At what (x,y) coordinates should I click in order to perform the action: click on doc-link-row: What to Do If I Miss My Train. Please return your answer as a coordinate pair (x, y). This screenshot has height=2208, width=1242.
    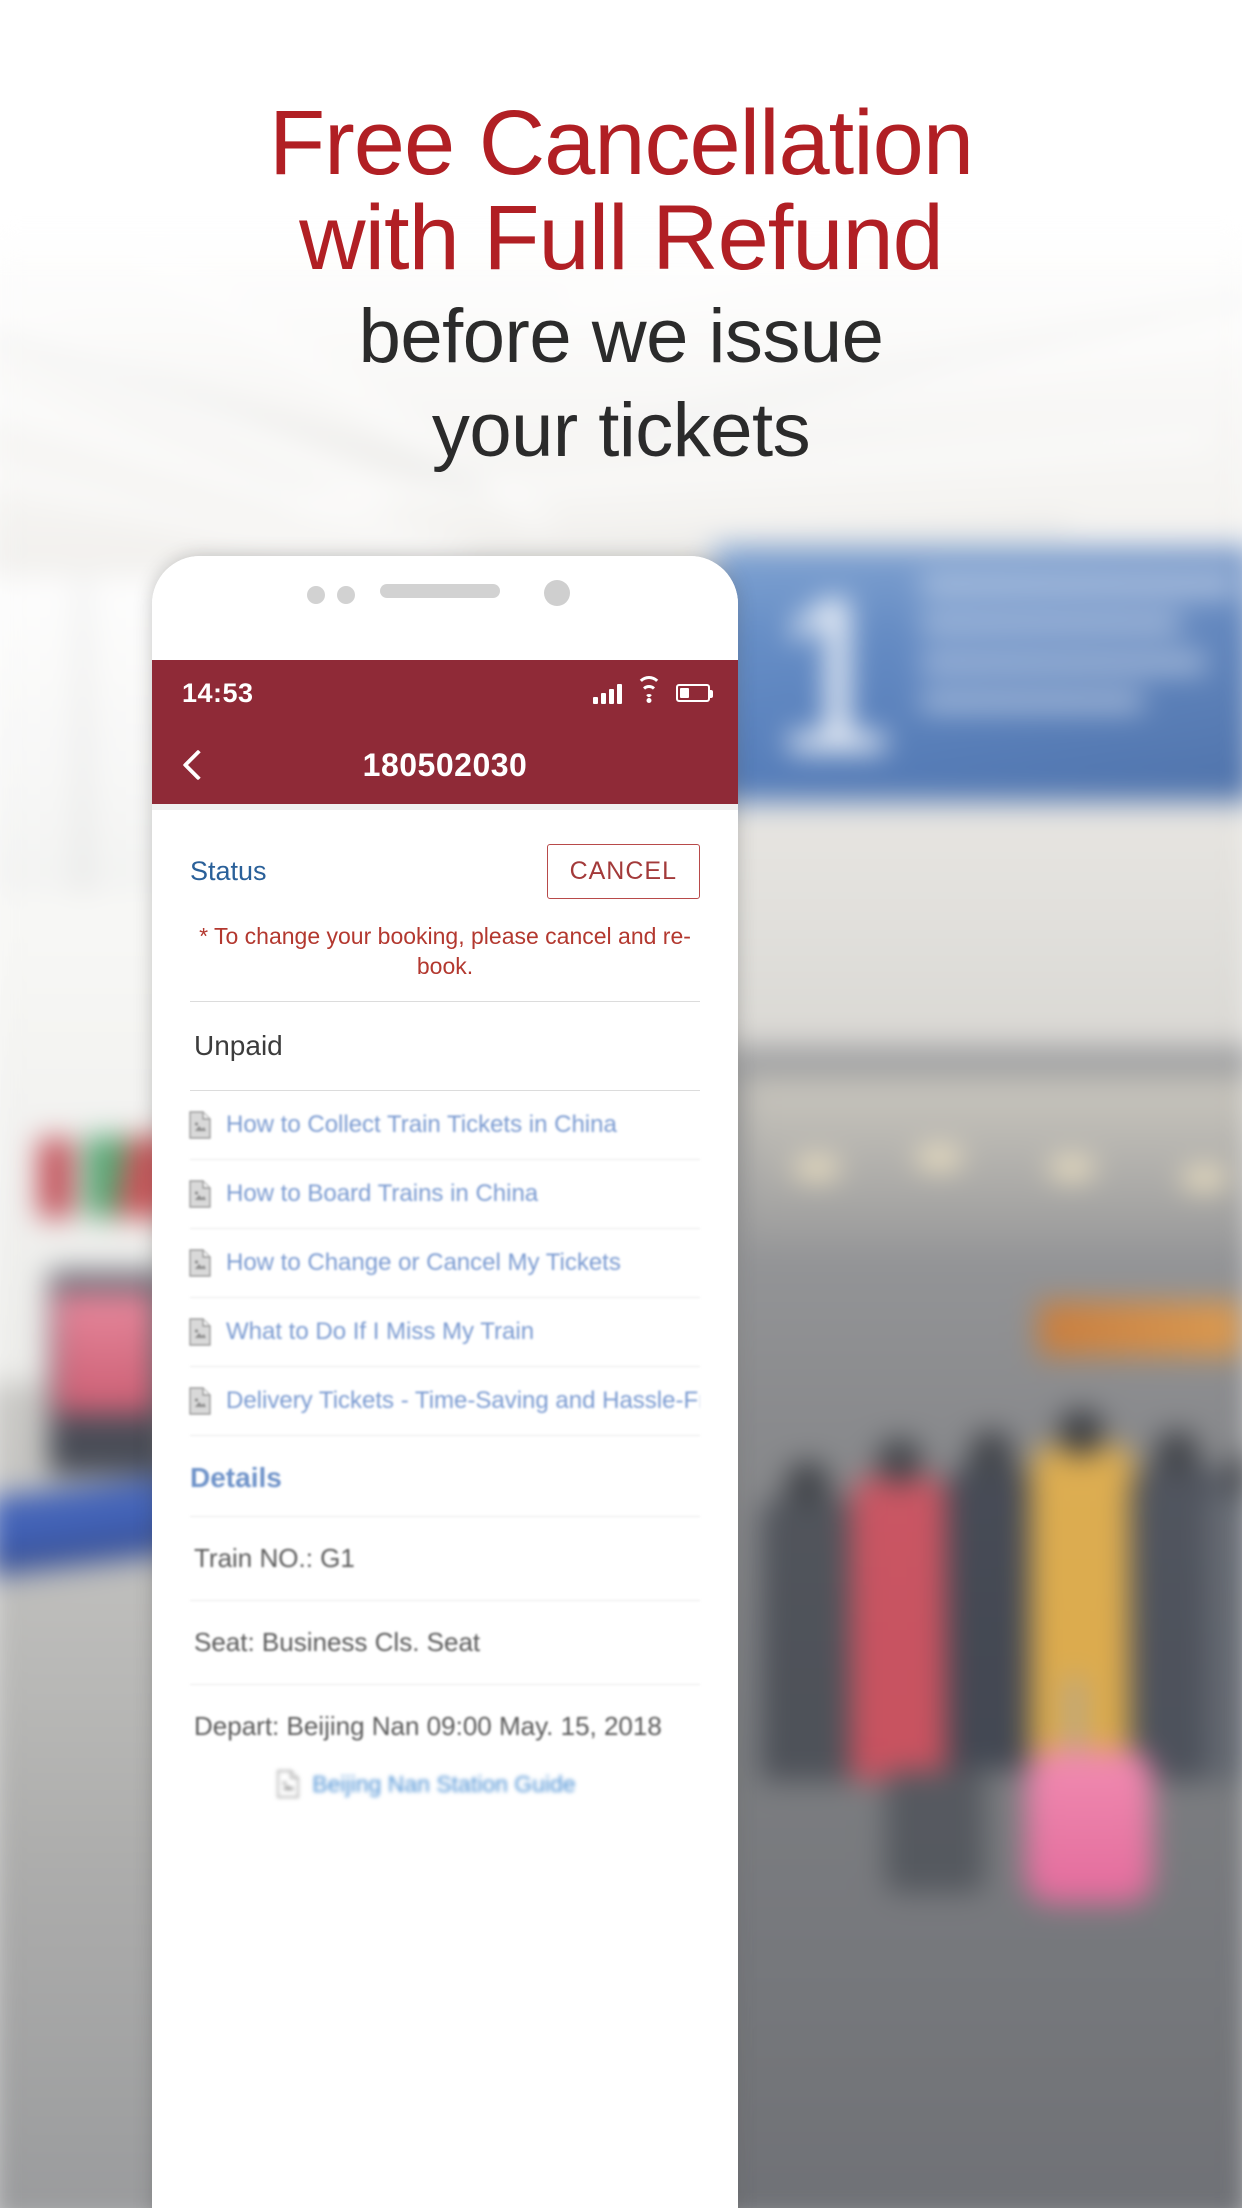
    Looking at the image, I should click on (445, 1332).